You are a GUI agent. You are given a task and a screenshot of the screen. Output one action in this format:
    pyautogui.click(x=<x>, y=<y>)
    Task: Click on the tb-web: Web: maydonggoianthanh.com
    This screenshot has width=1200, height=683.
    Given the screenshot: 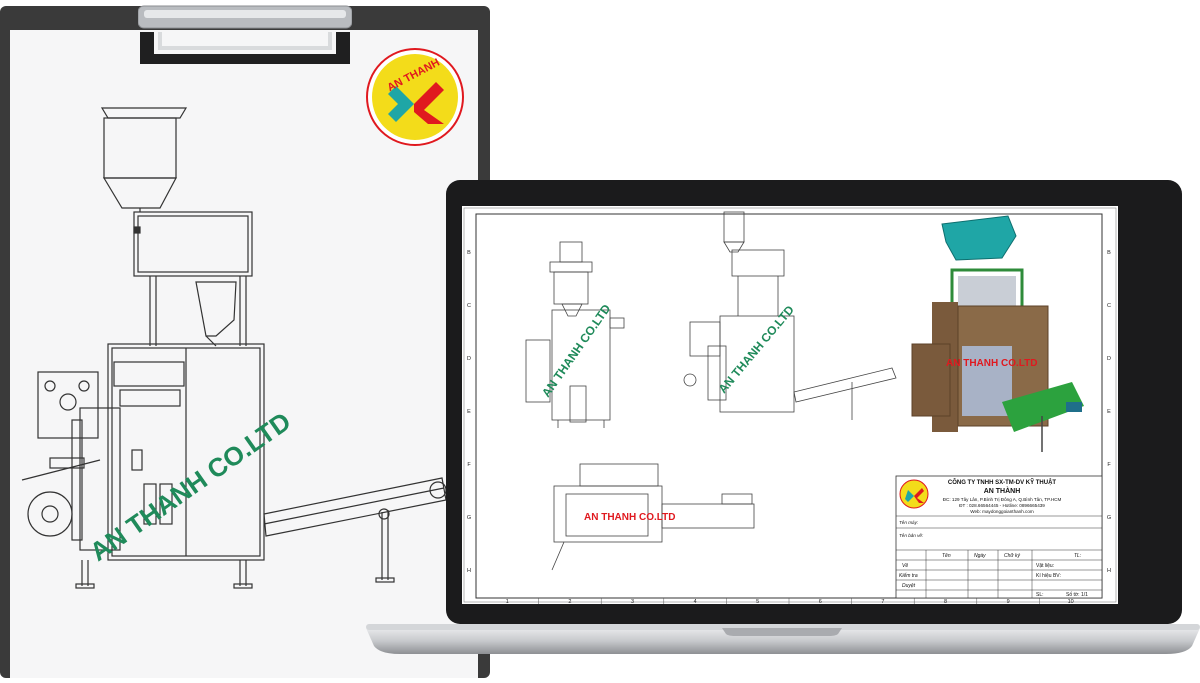 What is the action you would take?
    pyautogui.click(x=1002, y=511)
    